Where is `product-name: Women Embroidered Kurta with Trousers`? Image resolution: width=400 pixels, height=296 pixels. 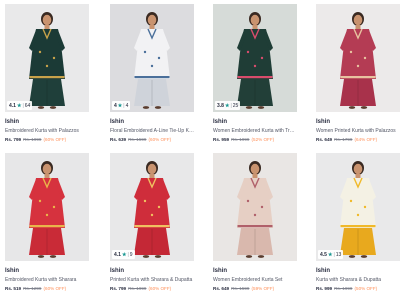 product-name: Women Embroidered Kurta with Trousers is located at coordinates (255, 131).